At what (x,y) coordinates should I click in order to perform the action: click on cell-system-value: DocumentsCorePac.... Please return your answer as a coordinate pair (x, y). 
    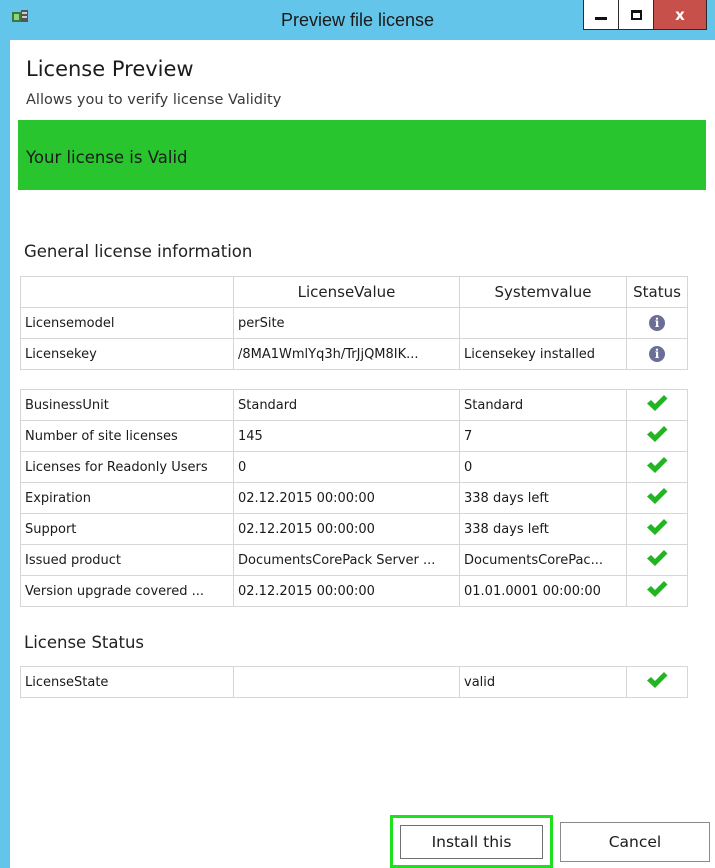
    Looking at the image, I should click on (543, 560).